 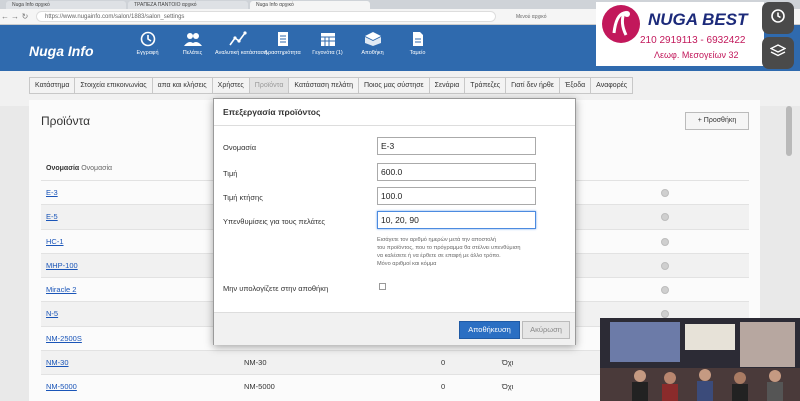 I want to click on add-product-button: + Προσθήκη, so click(x=717, y=121).